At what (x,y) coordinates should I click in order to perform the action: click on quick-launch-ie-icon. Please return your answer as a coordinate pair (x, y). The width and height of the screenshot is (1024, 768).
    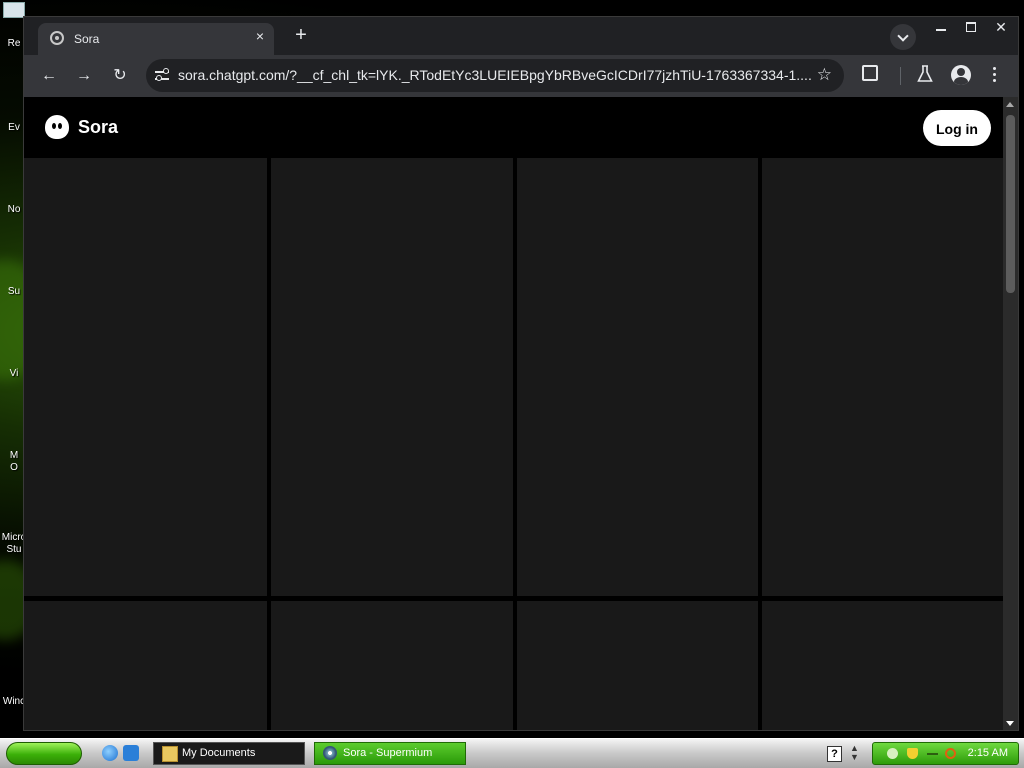
    Looking at the image, I should click on (131, 753).